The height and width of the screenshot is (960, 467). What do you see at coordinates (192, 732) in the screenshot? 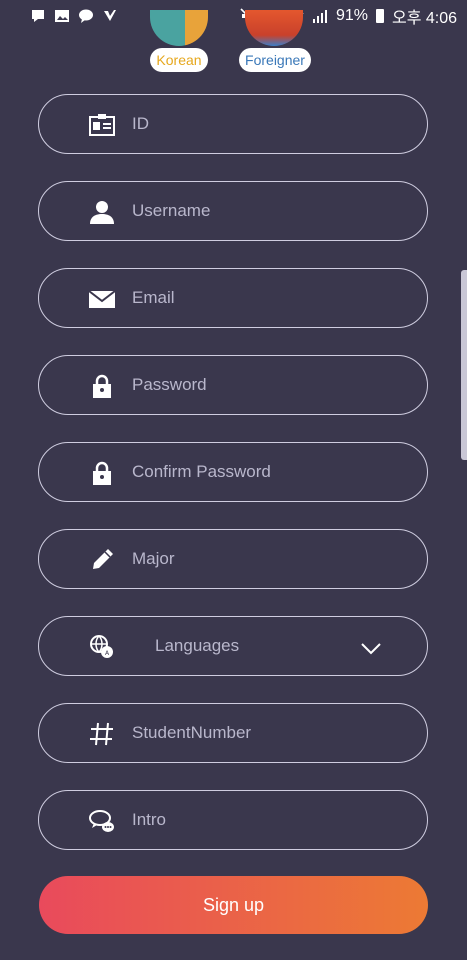
I see `student-number-placeholder: StudentNumber` at bounding box center [192, 732].